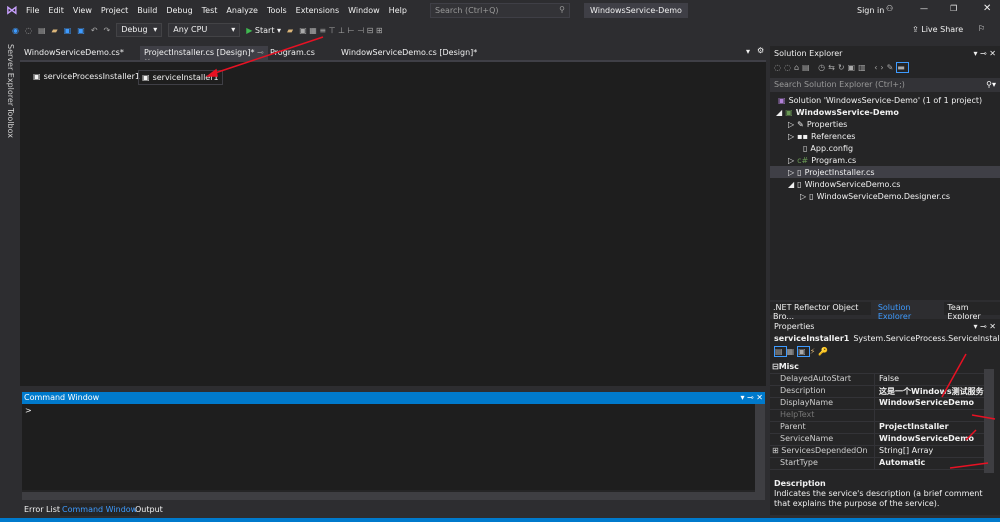 The width and height of the screenshot is (1000, 522). What do you see at coordinates (877, 368) in the screenshot?
I see `category-misc: ⊟ Misc` at bounding box center [877, 368].